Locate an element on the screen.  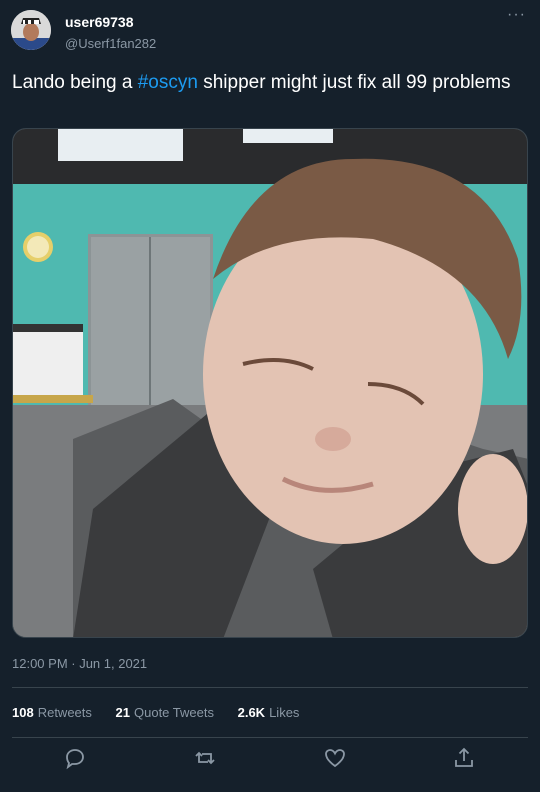
quote-tweets-count: 21 is located at coordinates (122, 712).